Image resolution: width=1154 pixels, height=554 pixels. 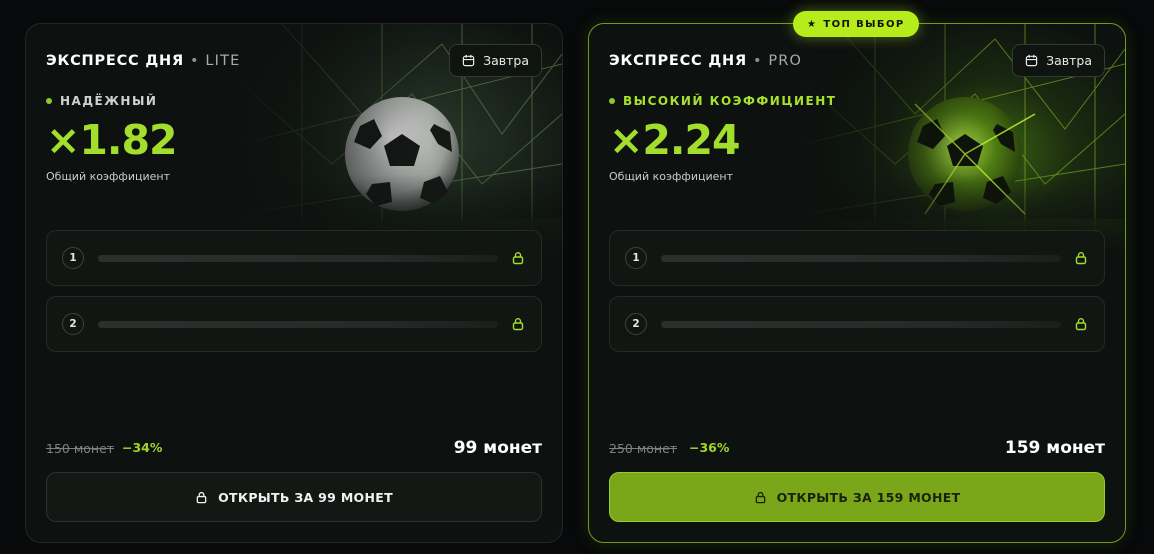 What do you see at coordinates (812, 24) in the screenshot?
I see `star-icon: ★` at bounding box center [812, 24].